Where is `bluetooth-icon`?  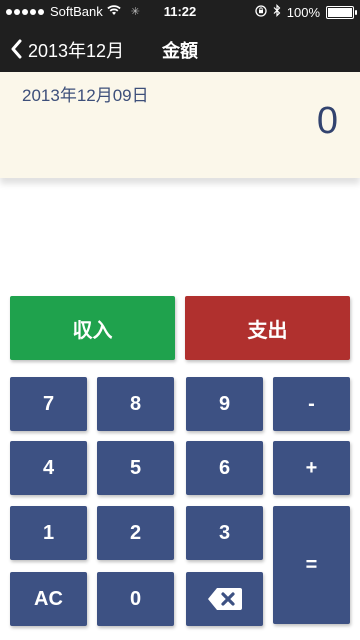 bluetooth-icon is located at coordinates (277, 12).